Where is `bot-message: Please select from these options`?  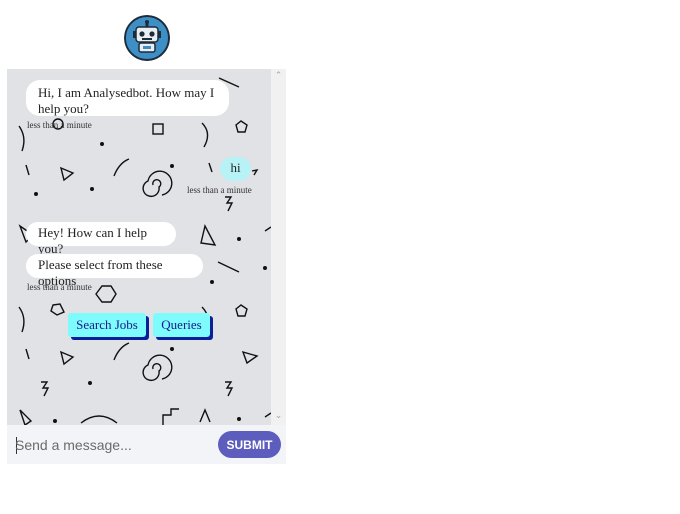
bot-message: Please select from these options is located at coordinates (114, 271).